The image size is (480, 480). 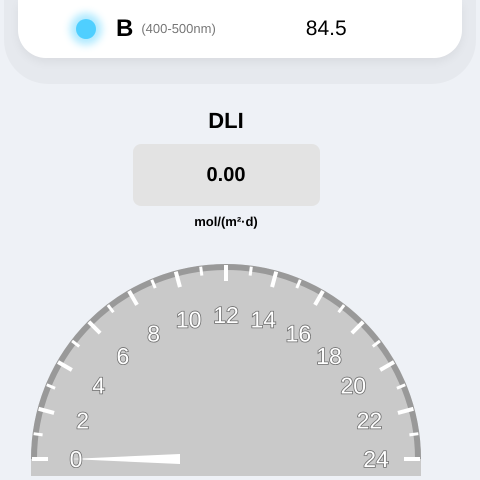 What do you see at coordinates (263, 319) in the screenshot?
I see `gauge-tick-label: 14` at bounding box center [263, 319].